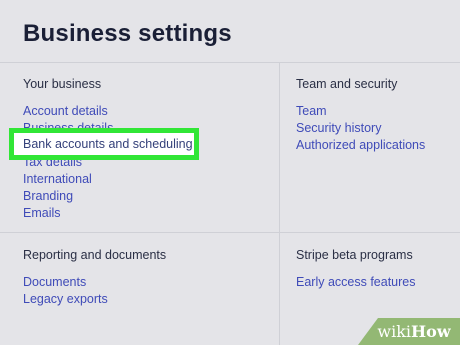 This screenshot has width=460, height=345. I want to click on team-link: Team, so click(360, 111).